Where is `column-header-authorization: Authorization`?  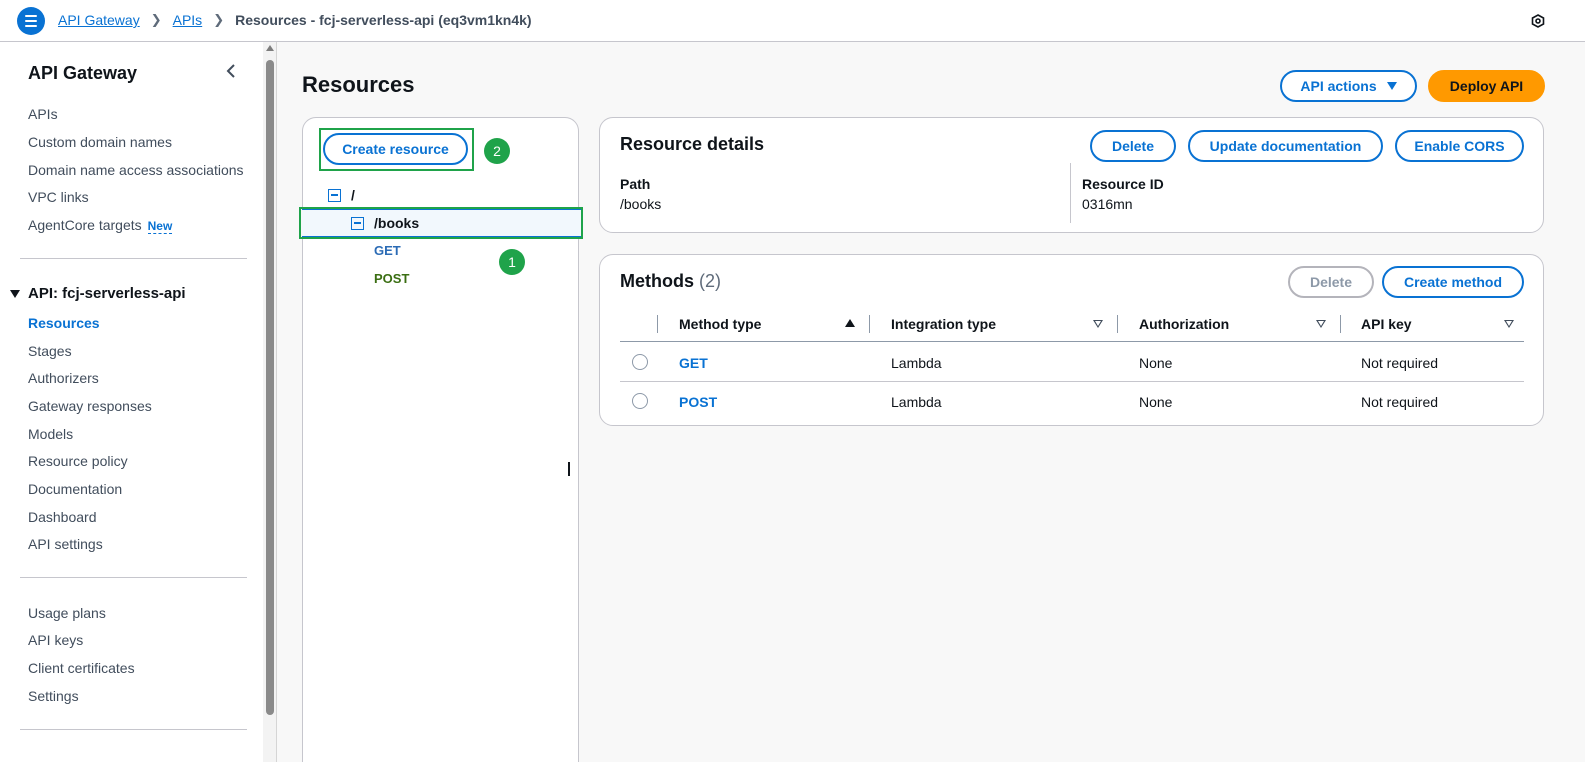 column-header-authorization: Authorization is located at coordinates (1184, 324).